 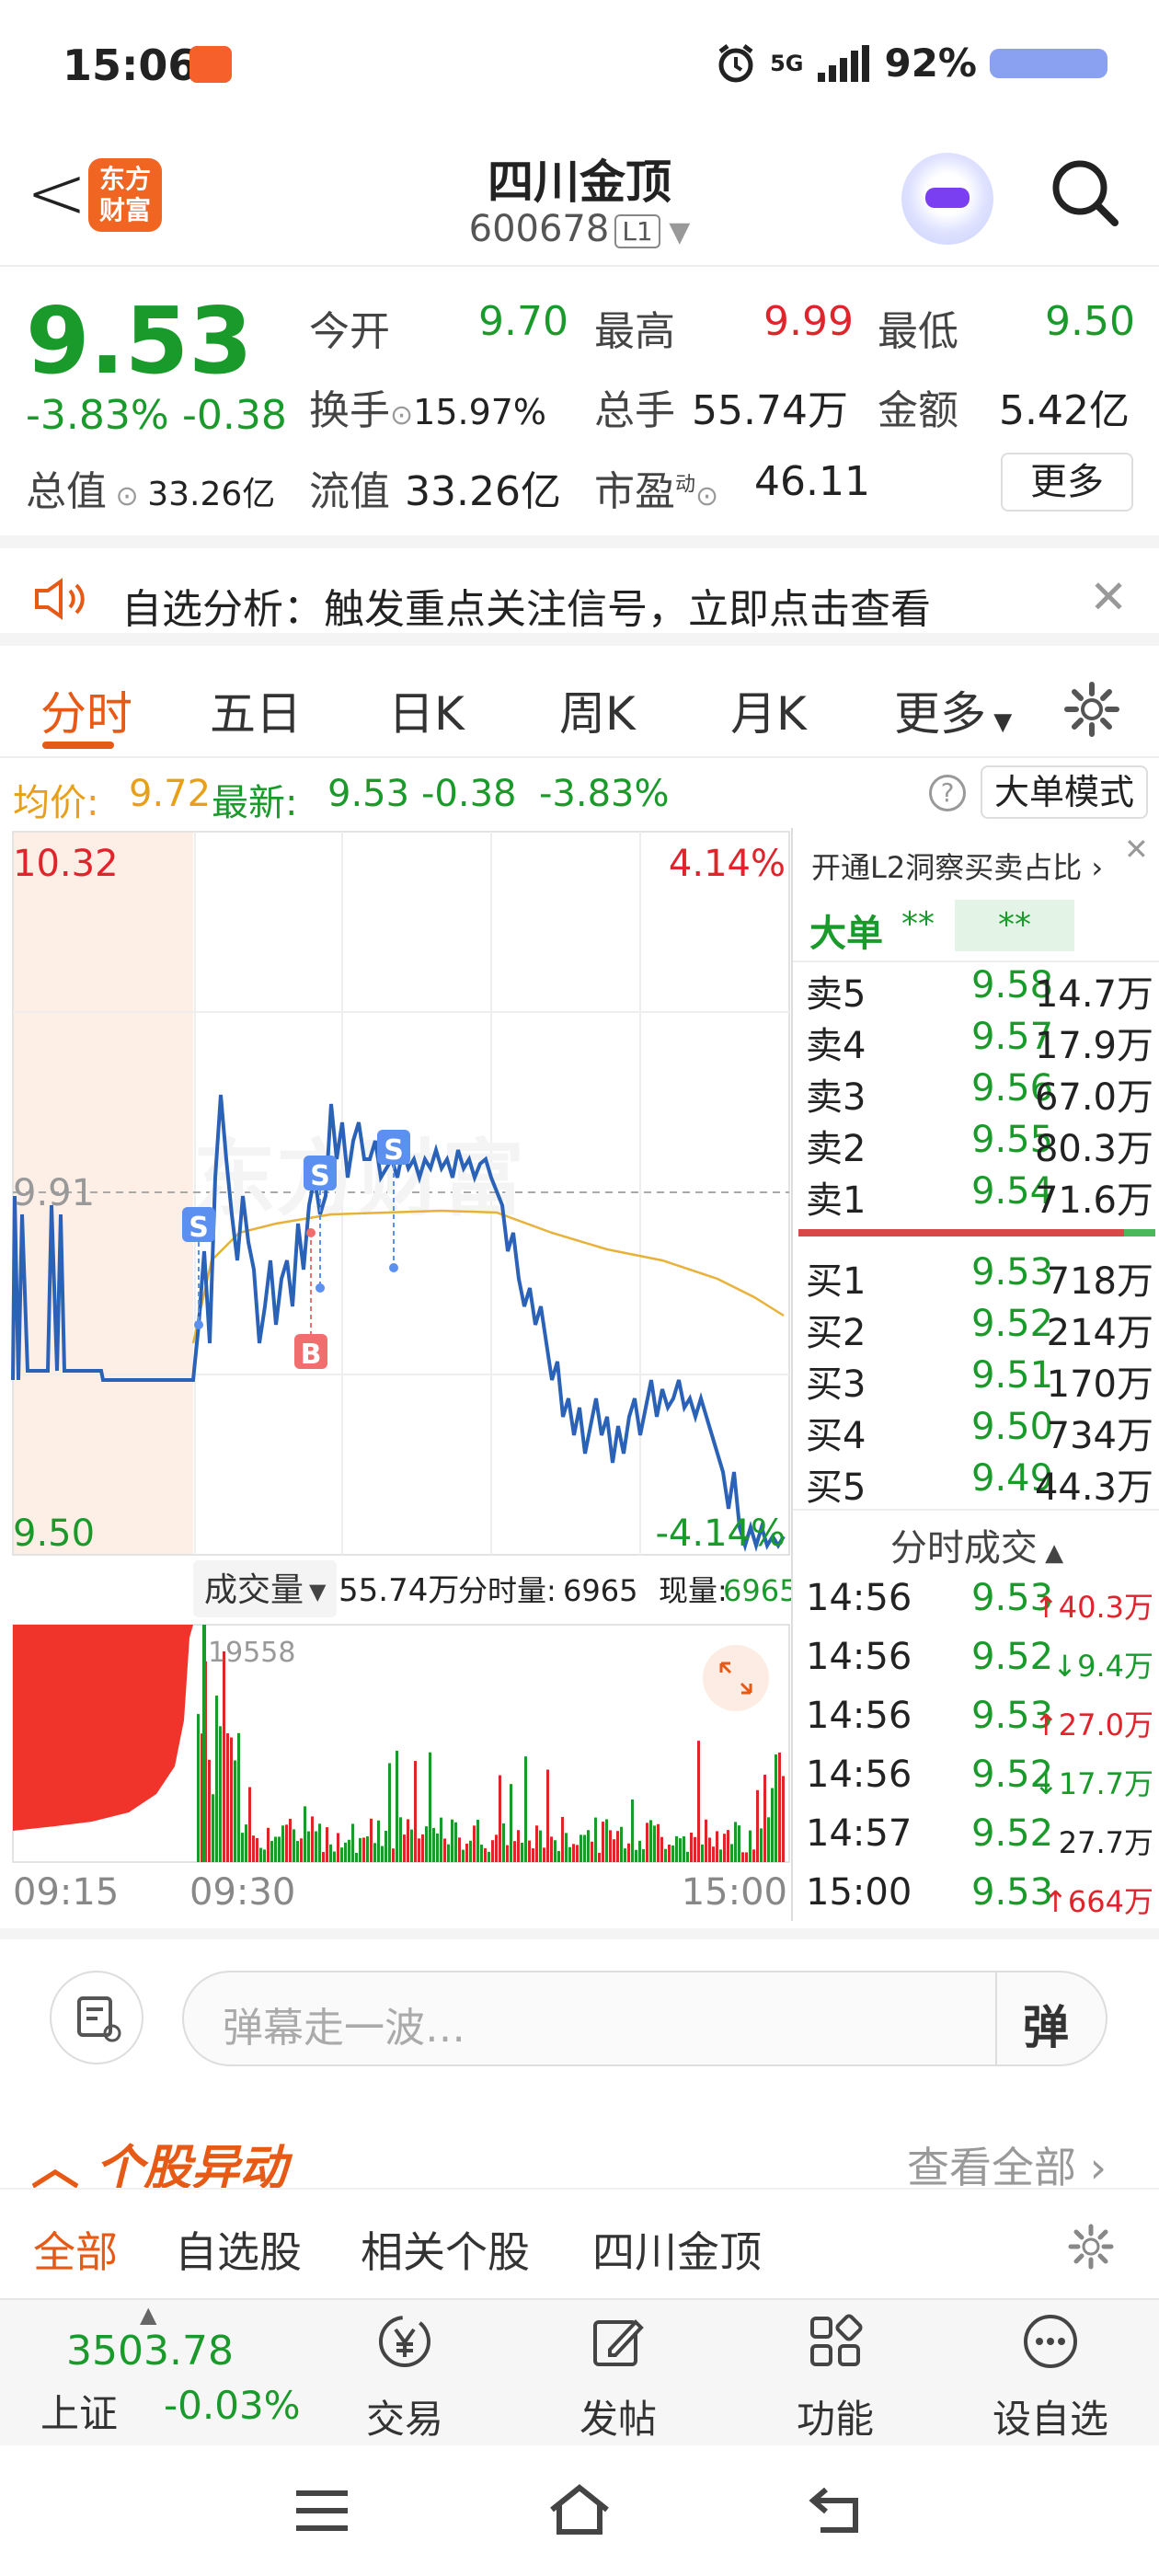 What do you see at coordinates (859, 1775) in the screenshot?
I see `tick-time: 14:56` at bounding box center [859, 1775].